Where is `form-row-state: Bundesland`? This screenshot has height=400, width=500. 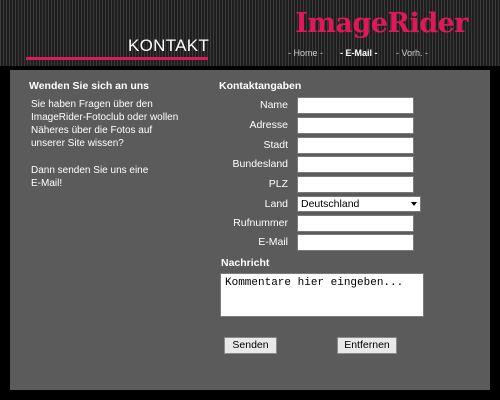 form-row-state: Bundesland is located at coordinates (345, 164).